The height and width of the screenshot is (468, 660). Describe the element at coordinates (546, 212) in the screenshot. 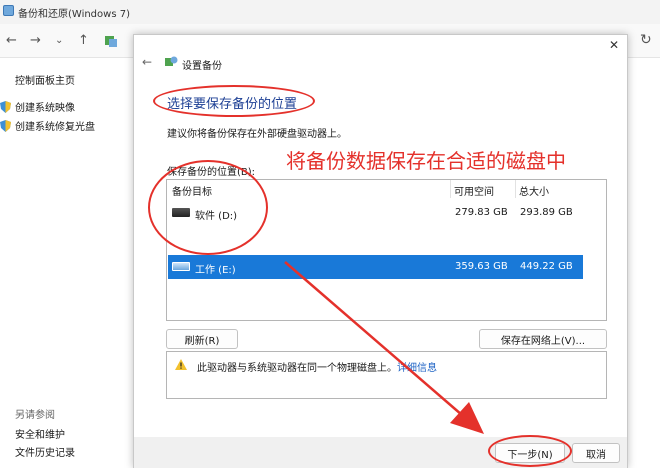

I see `drive-total-size: 293.89 GB` at that location.